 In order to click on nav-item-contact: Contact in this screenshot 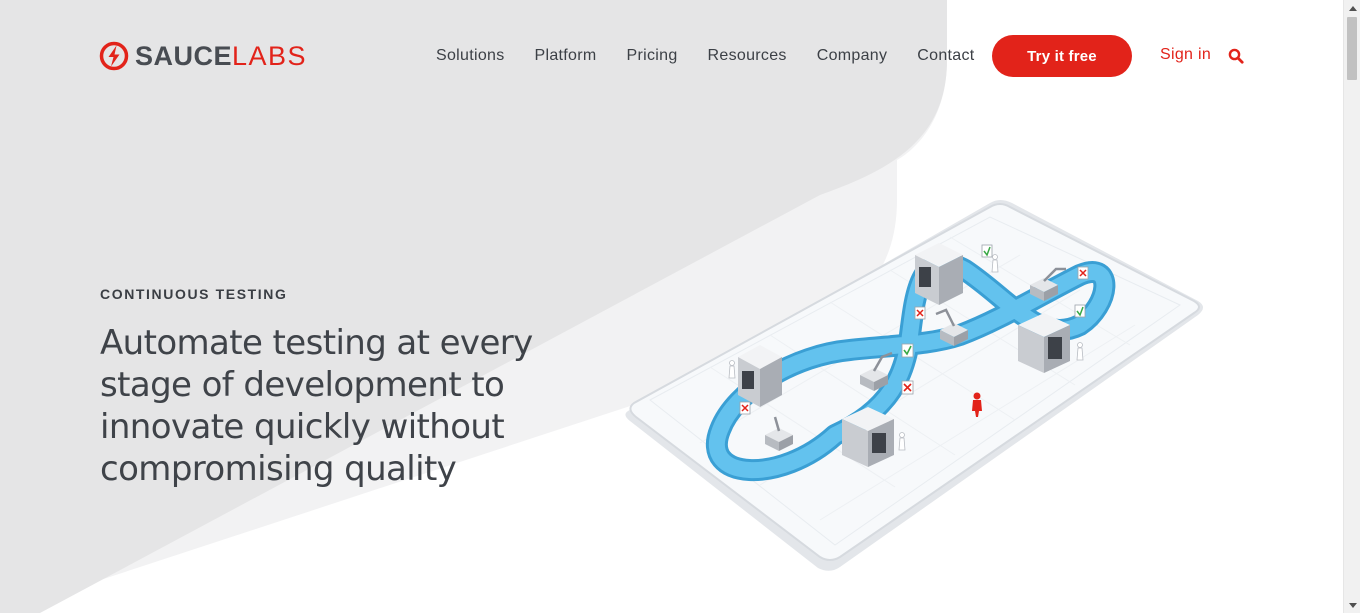, I will do `click(945, 56)`.